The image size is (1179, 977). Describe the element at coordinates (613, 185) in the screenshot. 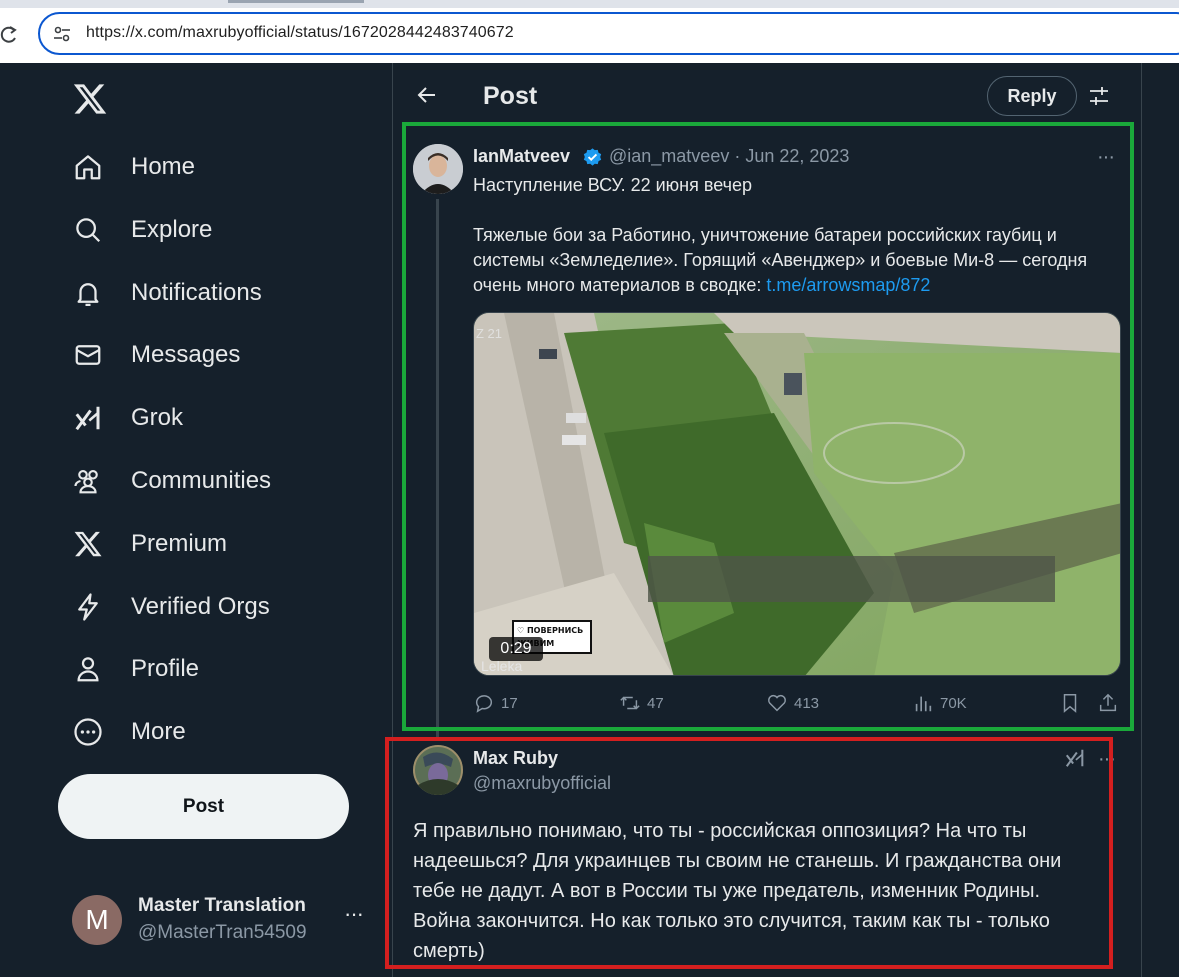

I see `tweet-title-line: Наступление ВСУ. 22 июня вечер` at that location.